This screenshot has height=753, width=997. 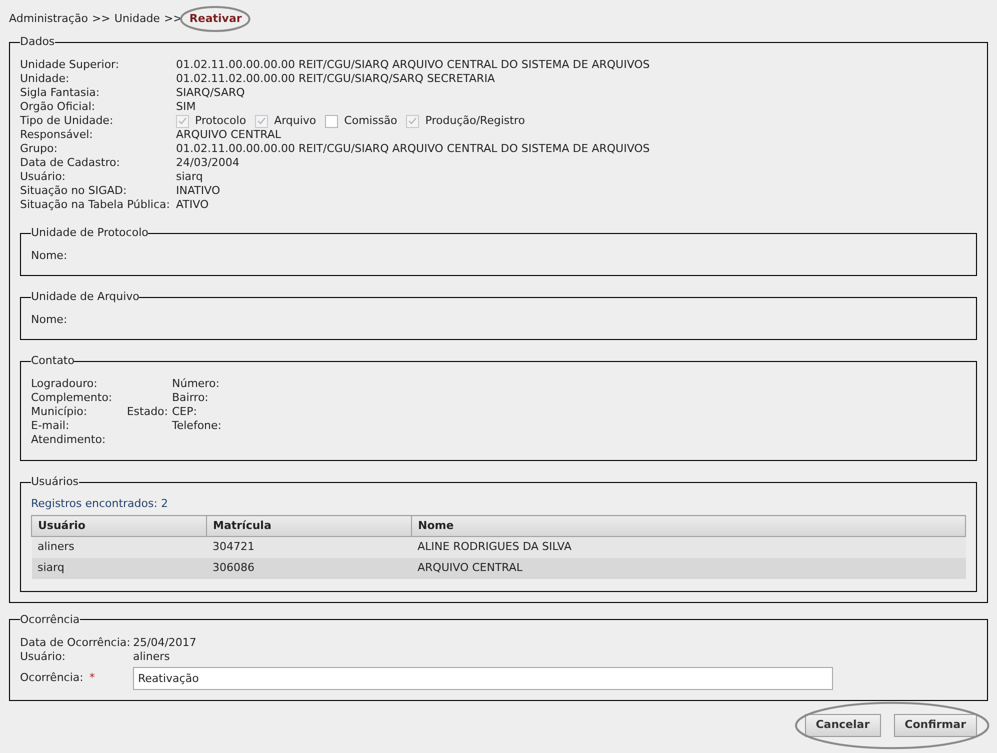 What do you see at coordinates (119, 568) in the screenshot?
I see `table-cell: siarq` at bounding box center [119, 568].